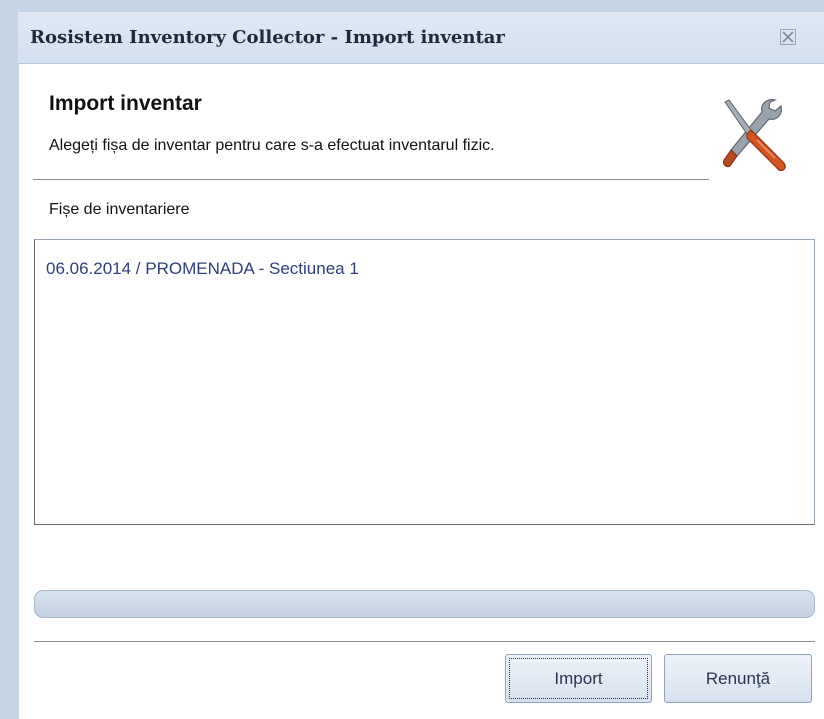  I want to click on import-button: Import, so click(578, 678).